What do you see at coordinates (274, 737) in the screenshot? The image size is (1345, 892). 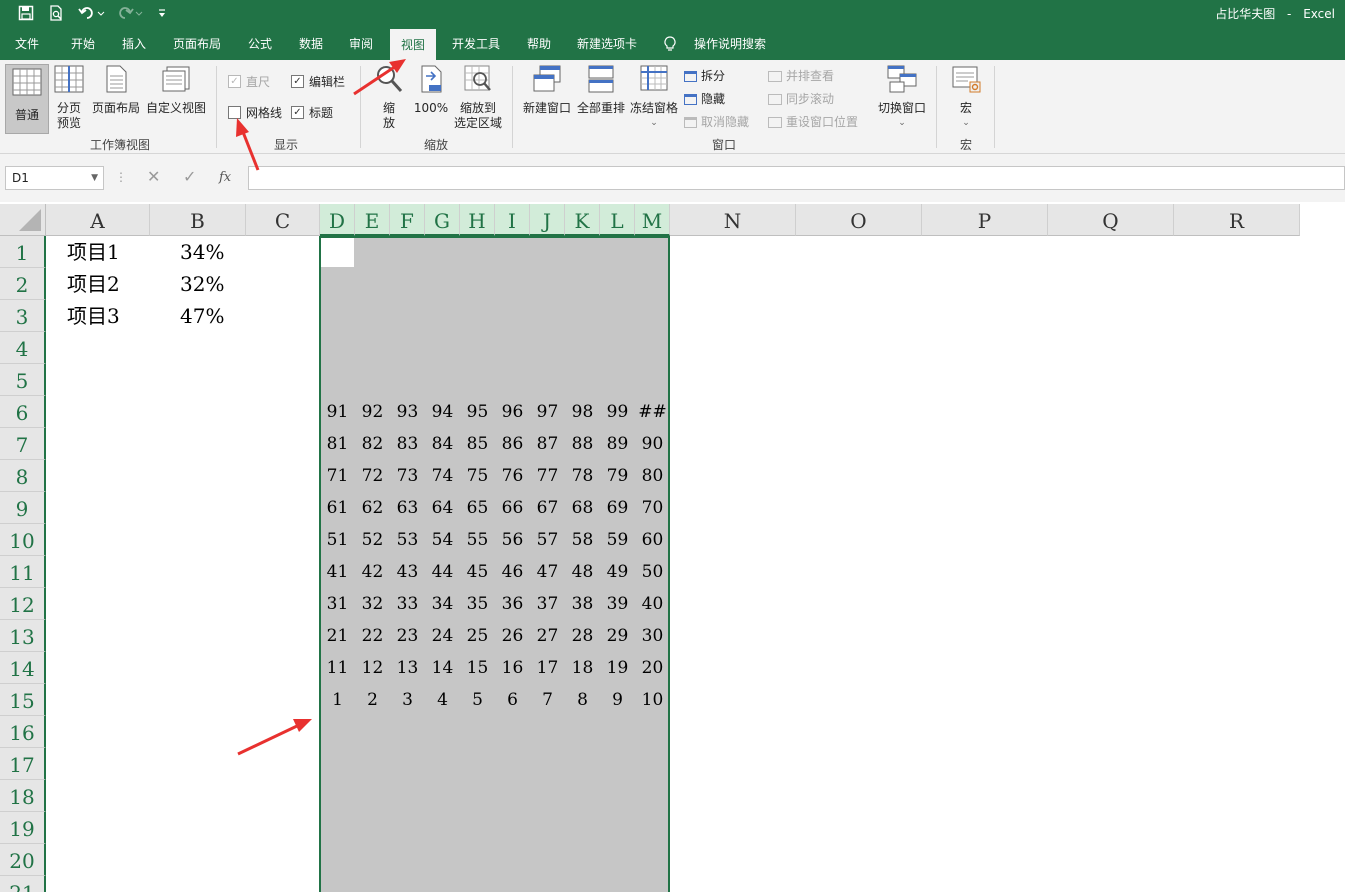 I see `arrow-to-selection` at bounding box center [274, 737].